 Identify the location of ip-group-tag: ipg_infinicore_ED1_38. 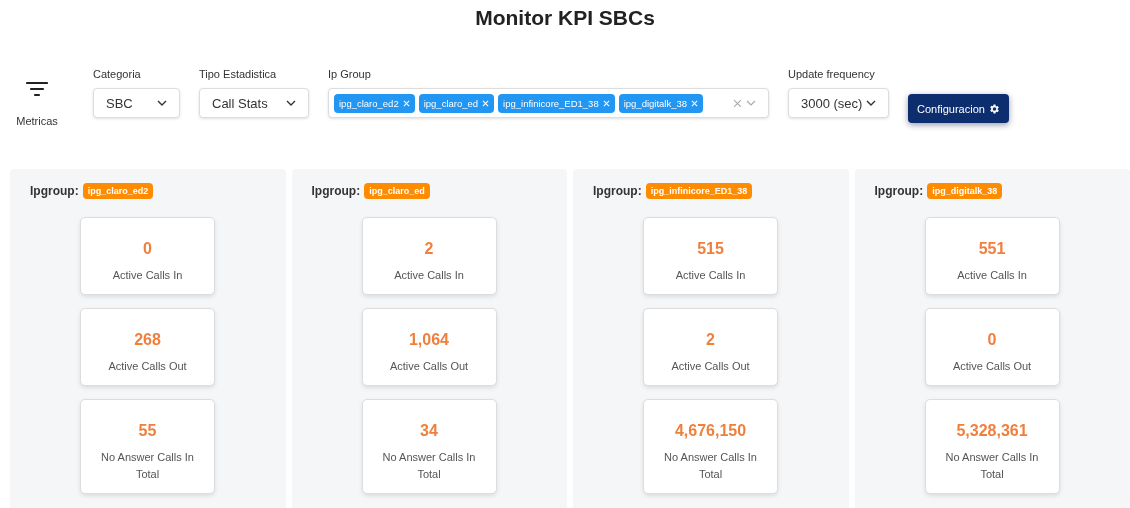
(556, 103).